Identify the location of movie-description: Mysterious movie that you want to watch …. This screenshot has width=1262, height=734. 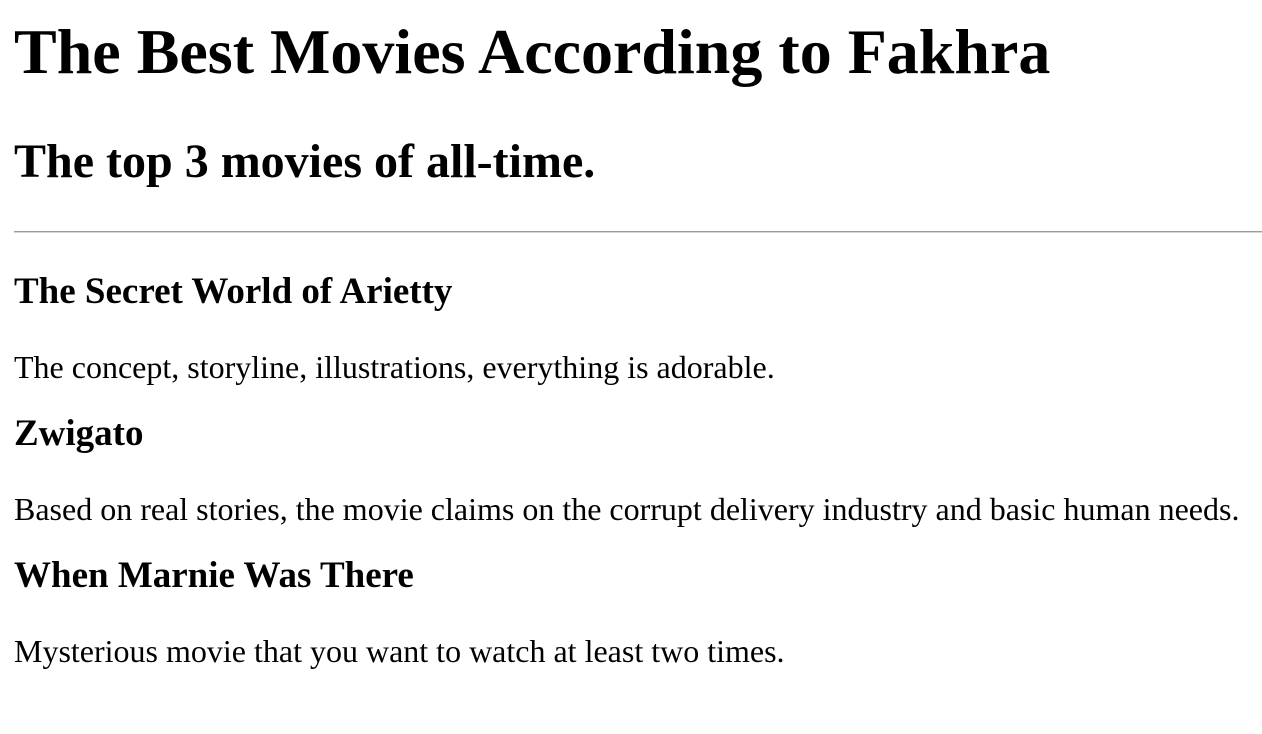
(399, 651).